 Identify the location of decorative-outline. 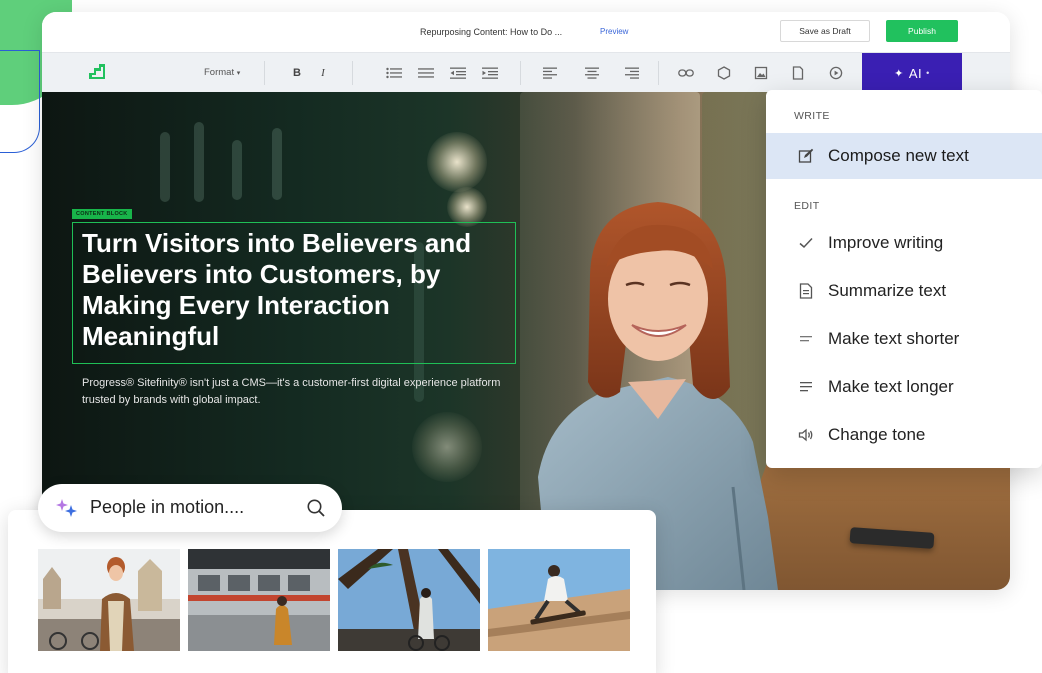
(20, 101).